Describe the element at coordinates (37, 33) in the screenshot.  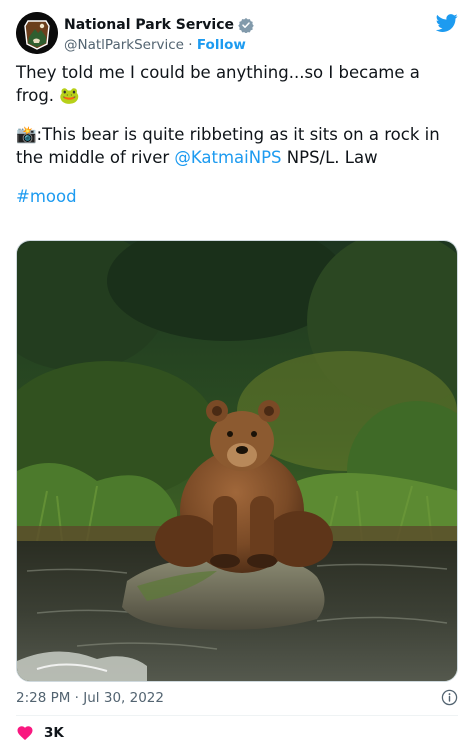
I see `avatar` at that location.